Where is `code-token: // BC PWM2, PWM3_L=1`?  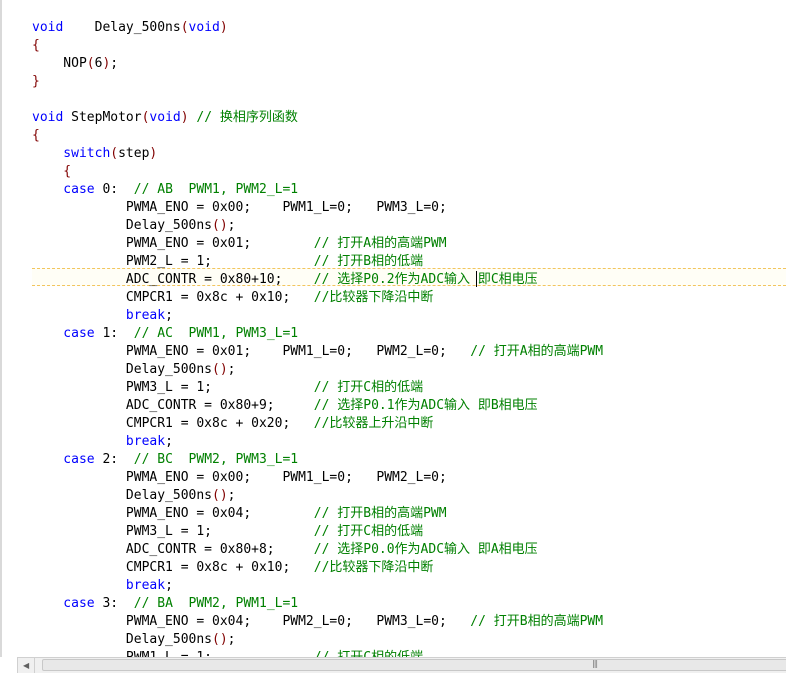 code-token: // BC PWM2, PWM3_L=1 is located at coordinates (216, 459).